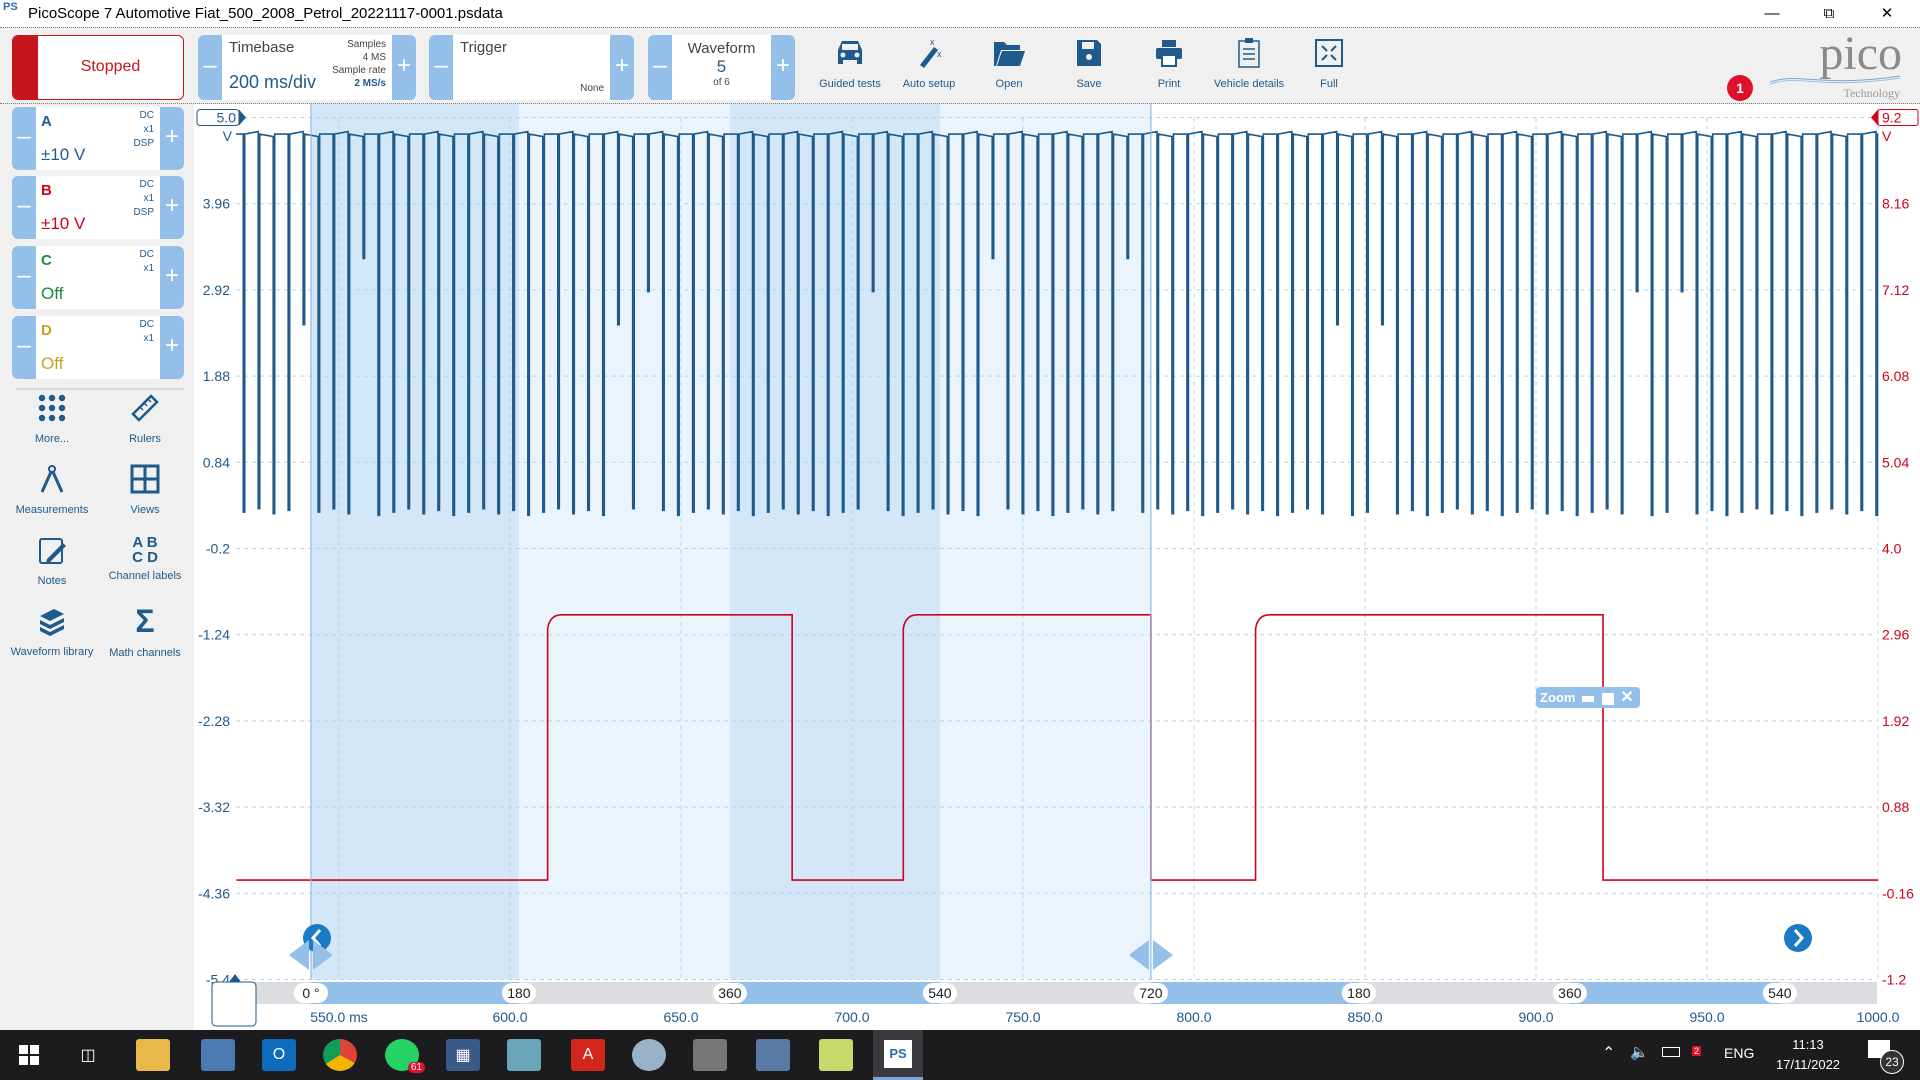  I want to click on channel-b-range: ±10 V, so click(63, 224).